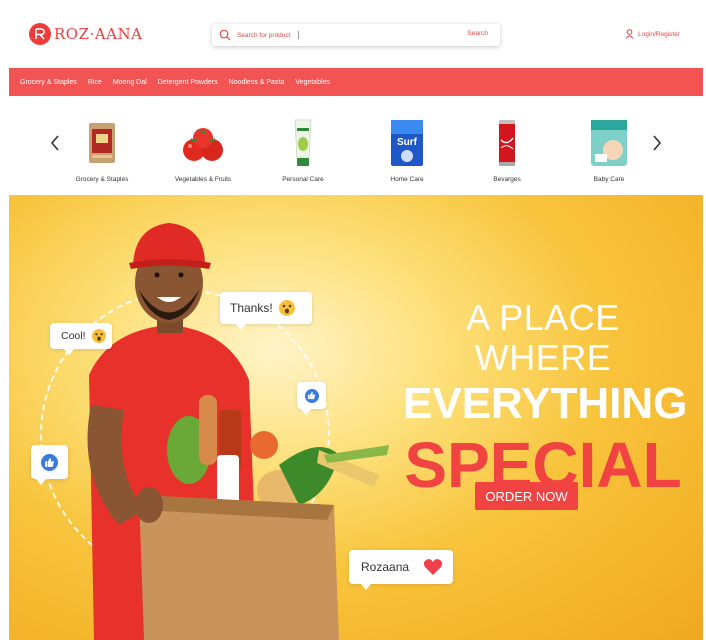 Image resolution: width=706 pixels, height=640 pixels. I want to click on nav-item-vegetables: Vegetables, so click(312, 82).